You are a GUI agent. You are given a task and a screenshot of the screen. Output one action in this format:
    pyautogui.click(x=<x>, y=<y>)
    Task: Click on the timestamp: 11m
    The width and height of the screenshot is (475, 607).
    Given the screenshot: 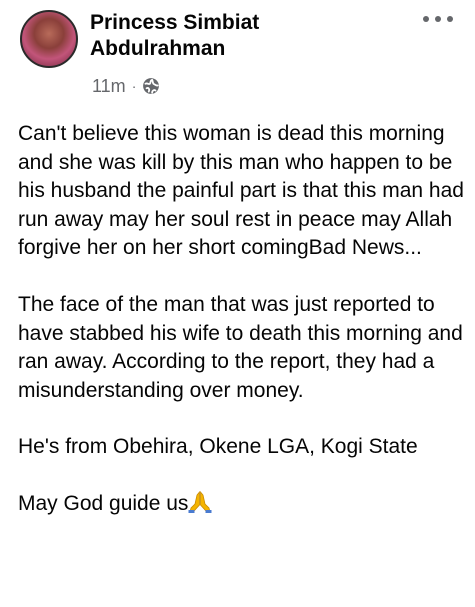 What is the action you would take?
    pyautogui.click(x=109, y=86)
    